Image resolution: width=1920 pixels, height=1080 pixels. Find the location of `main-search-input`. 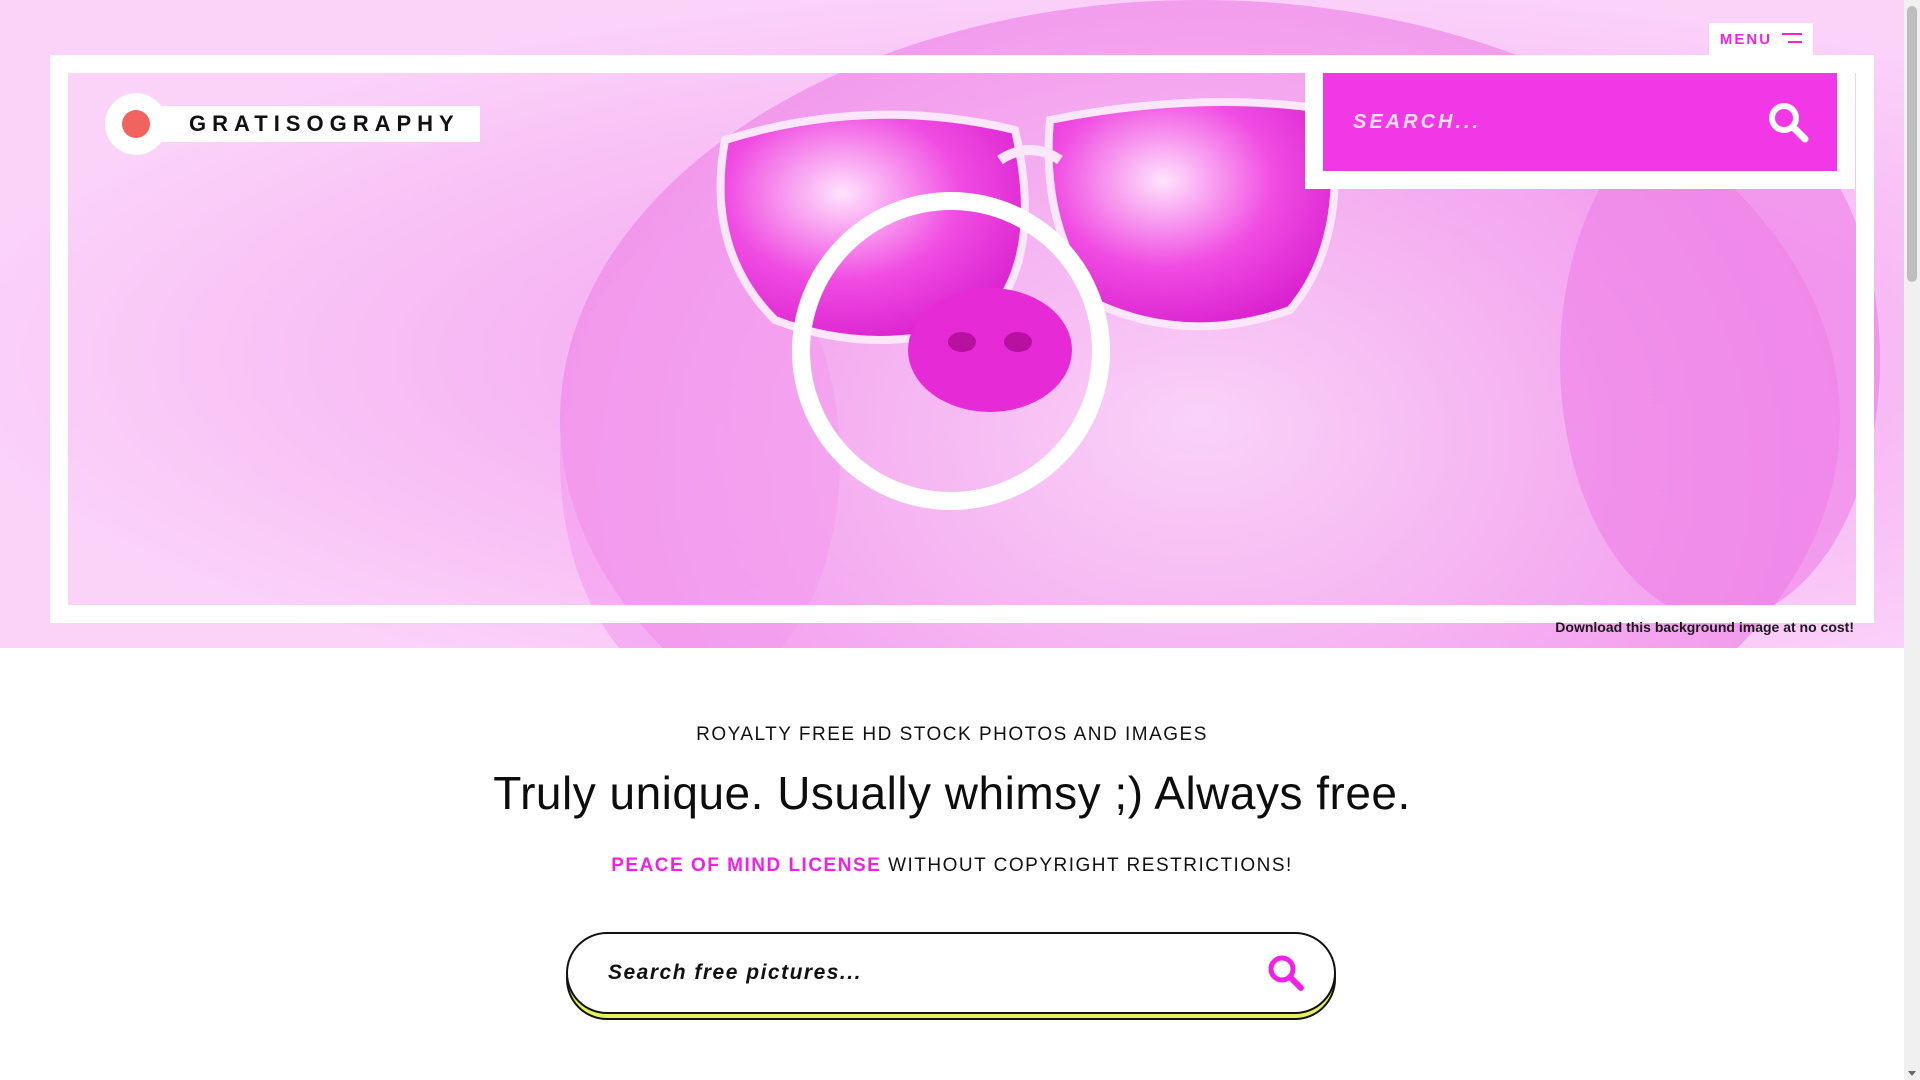

main-search-input is located at coordinates (936, 973).